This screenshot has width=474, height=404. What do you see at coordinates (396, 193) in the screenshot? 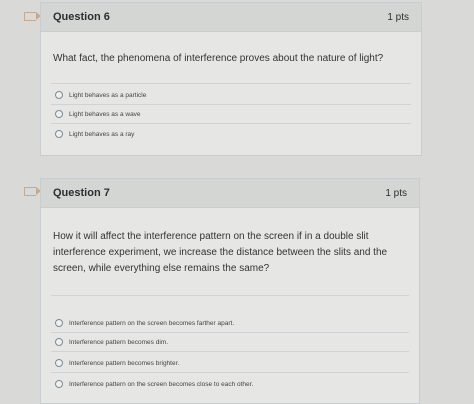
I see `question-7-points: 1 pts` at bounding box center [396, 193].